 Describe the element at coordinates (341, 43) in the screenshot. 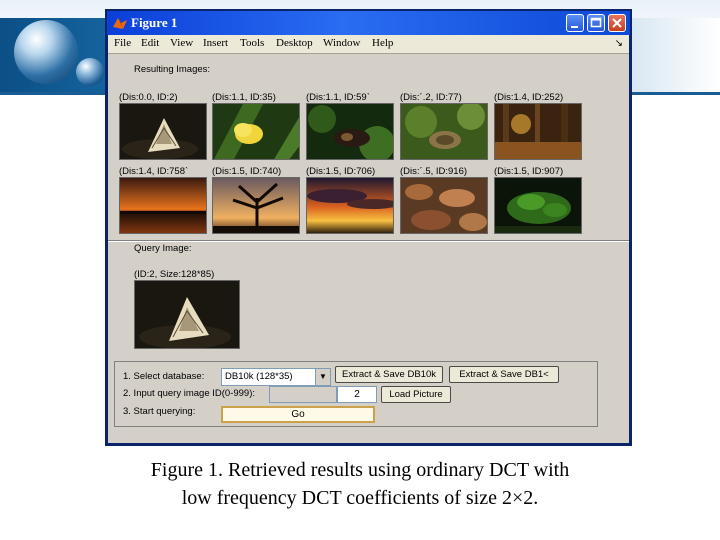

I see `menu-window: Window` at that location.